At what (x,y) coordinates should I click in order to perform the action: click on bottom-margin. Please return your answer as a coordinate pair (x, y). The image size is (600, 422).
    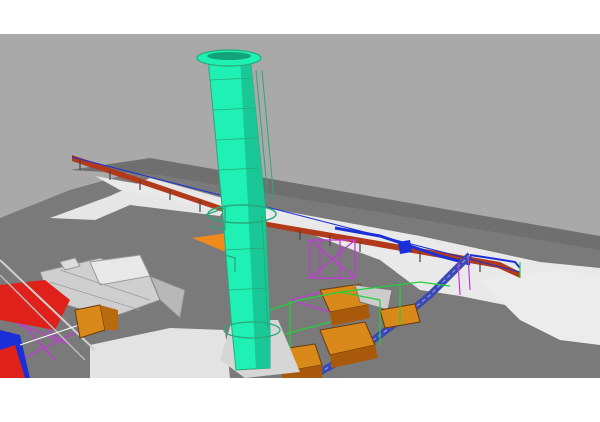
    Looking at the image, I should click on (300, 400).